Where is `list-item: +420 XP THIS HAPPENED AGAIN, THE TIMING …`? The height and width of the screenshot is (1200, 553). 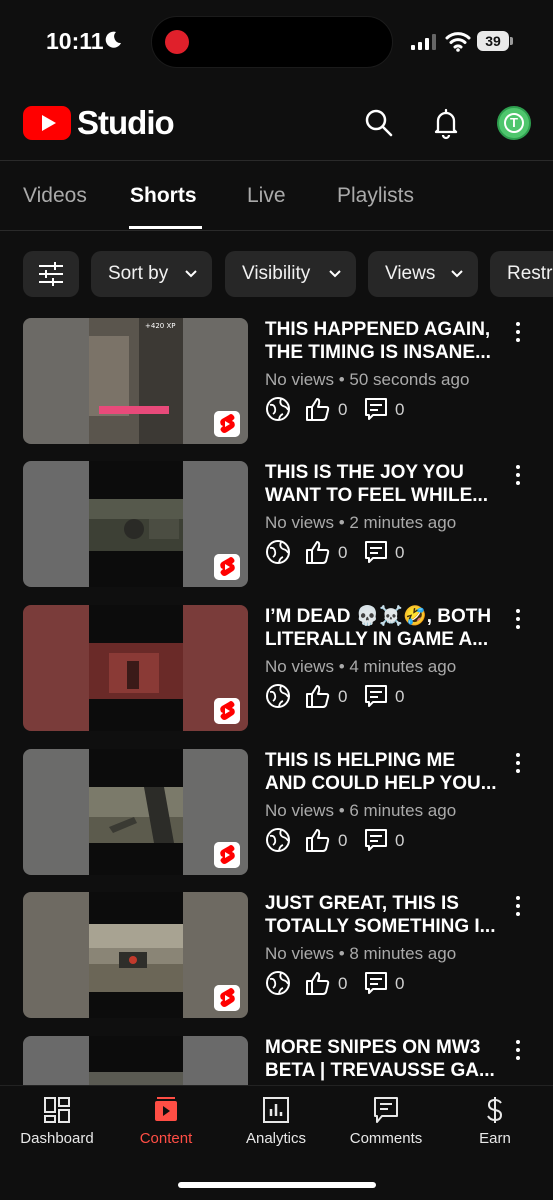
list-item: +420 XP THIS HAPPENED AGAIN, THE TIMING … is located at coordinates (276, 381).